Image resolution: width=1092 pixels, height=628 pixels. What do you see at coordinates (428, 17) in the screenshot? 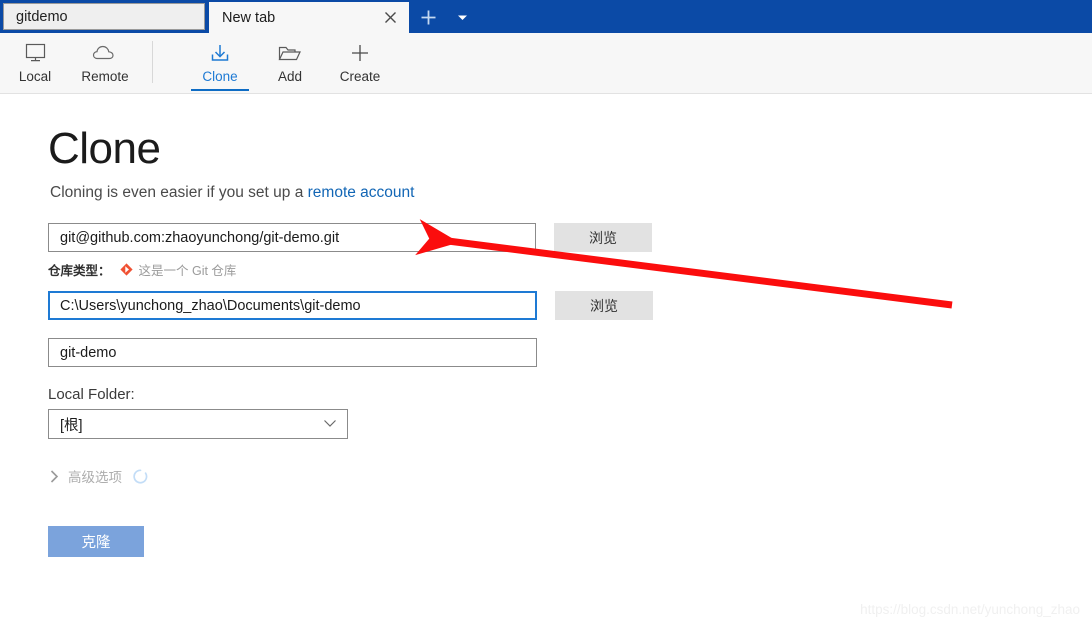
I see `new-tab-button` at bounding box center [428, 17].